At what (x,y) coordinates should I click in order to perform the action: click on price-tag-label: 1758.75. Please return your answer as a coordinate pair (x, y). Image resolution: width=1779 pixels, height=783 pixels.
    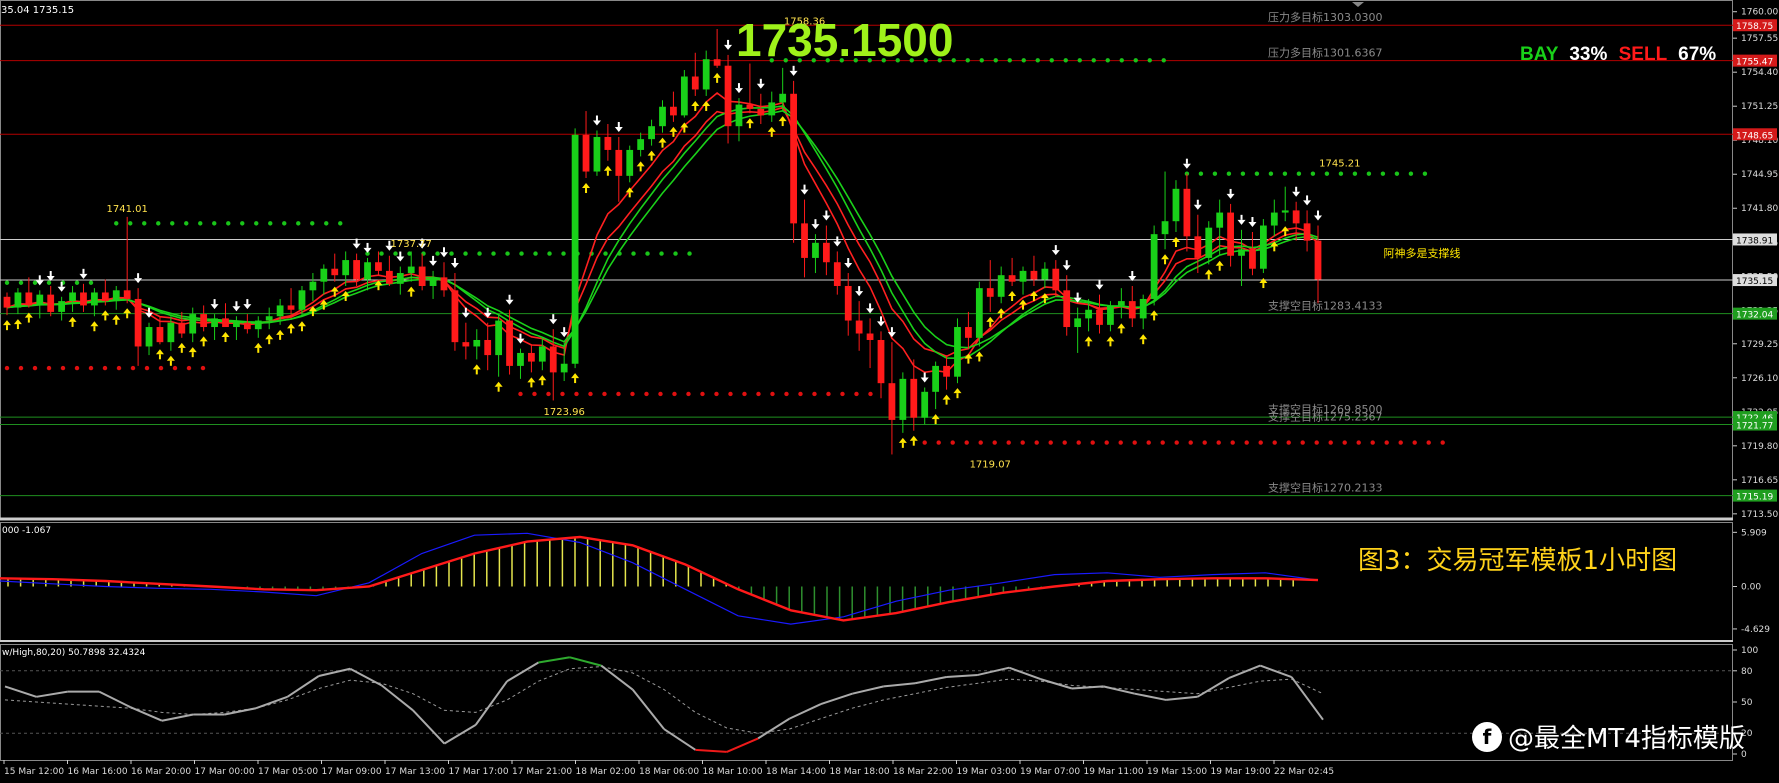
    Looking at the image, I should click on (1754, 27).